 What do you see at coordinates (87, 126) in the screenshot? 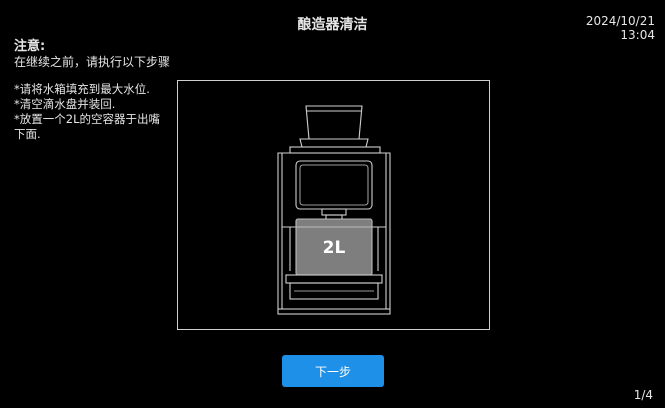
I see `instruction-item: *放置一个2L的空容器于出嘴下面.` at bounding box center [87, 126].